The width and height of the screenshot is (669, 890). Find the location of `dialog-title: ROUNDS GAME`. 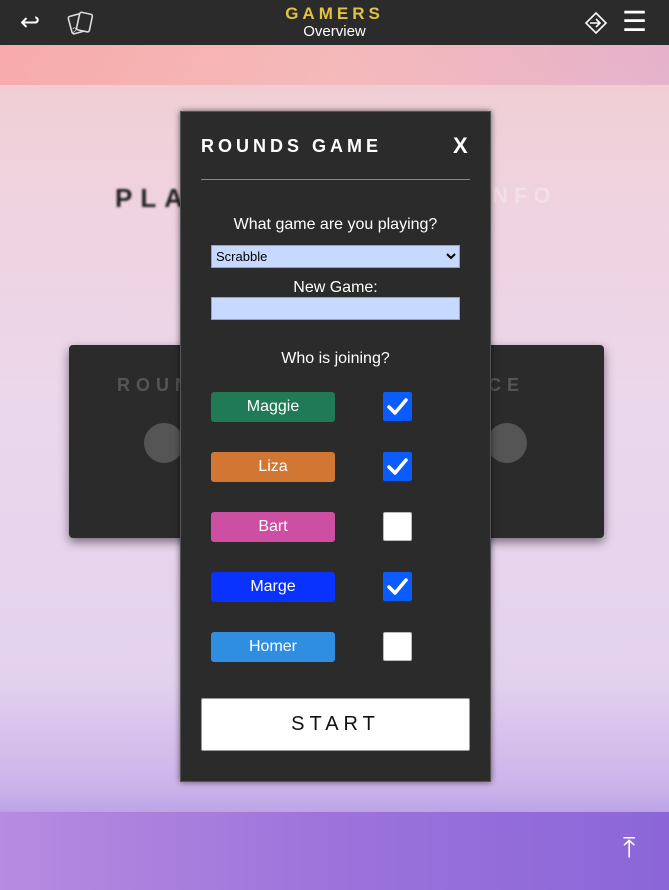

dialog-title: ROUNDS GAME is located at coordinates (292, 146).